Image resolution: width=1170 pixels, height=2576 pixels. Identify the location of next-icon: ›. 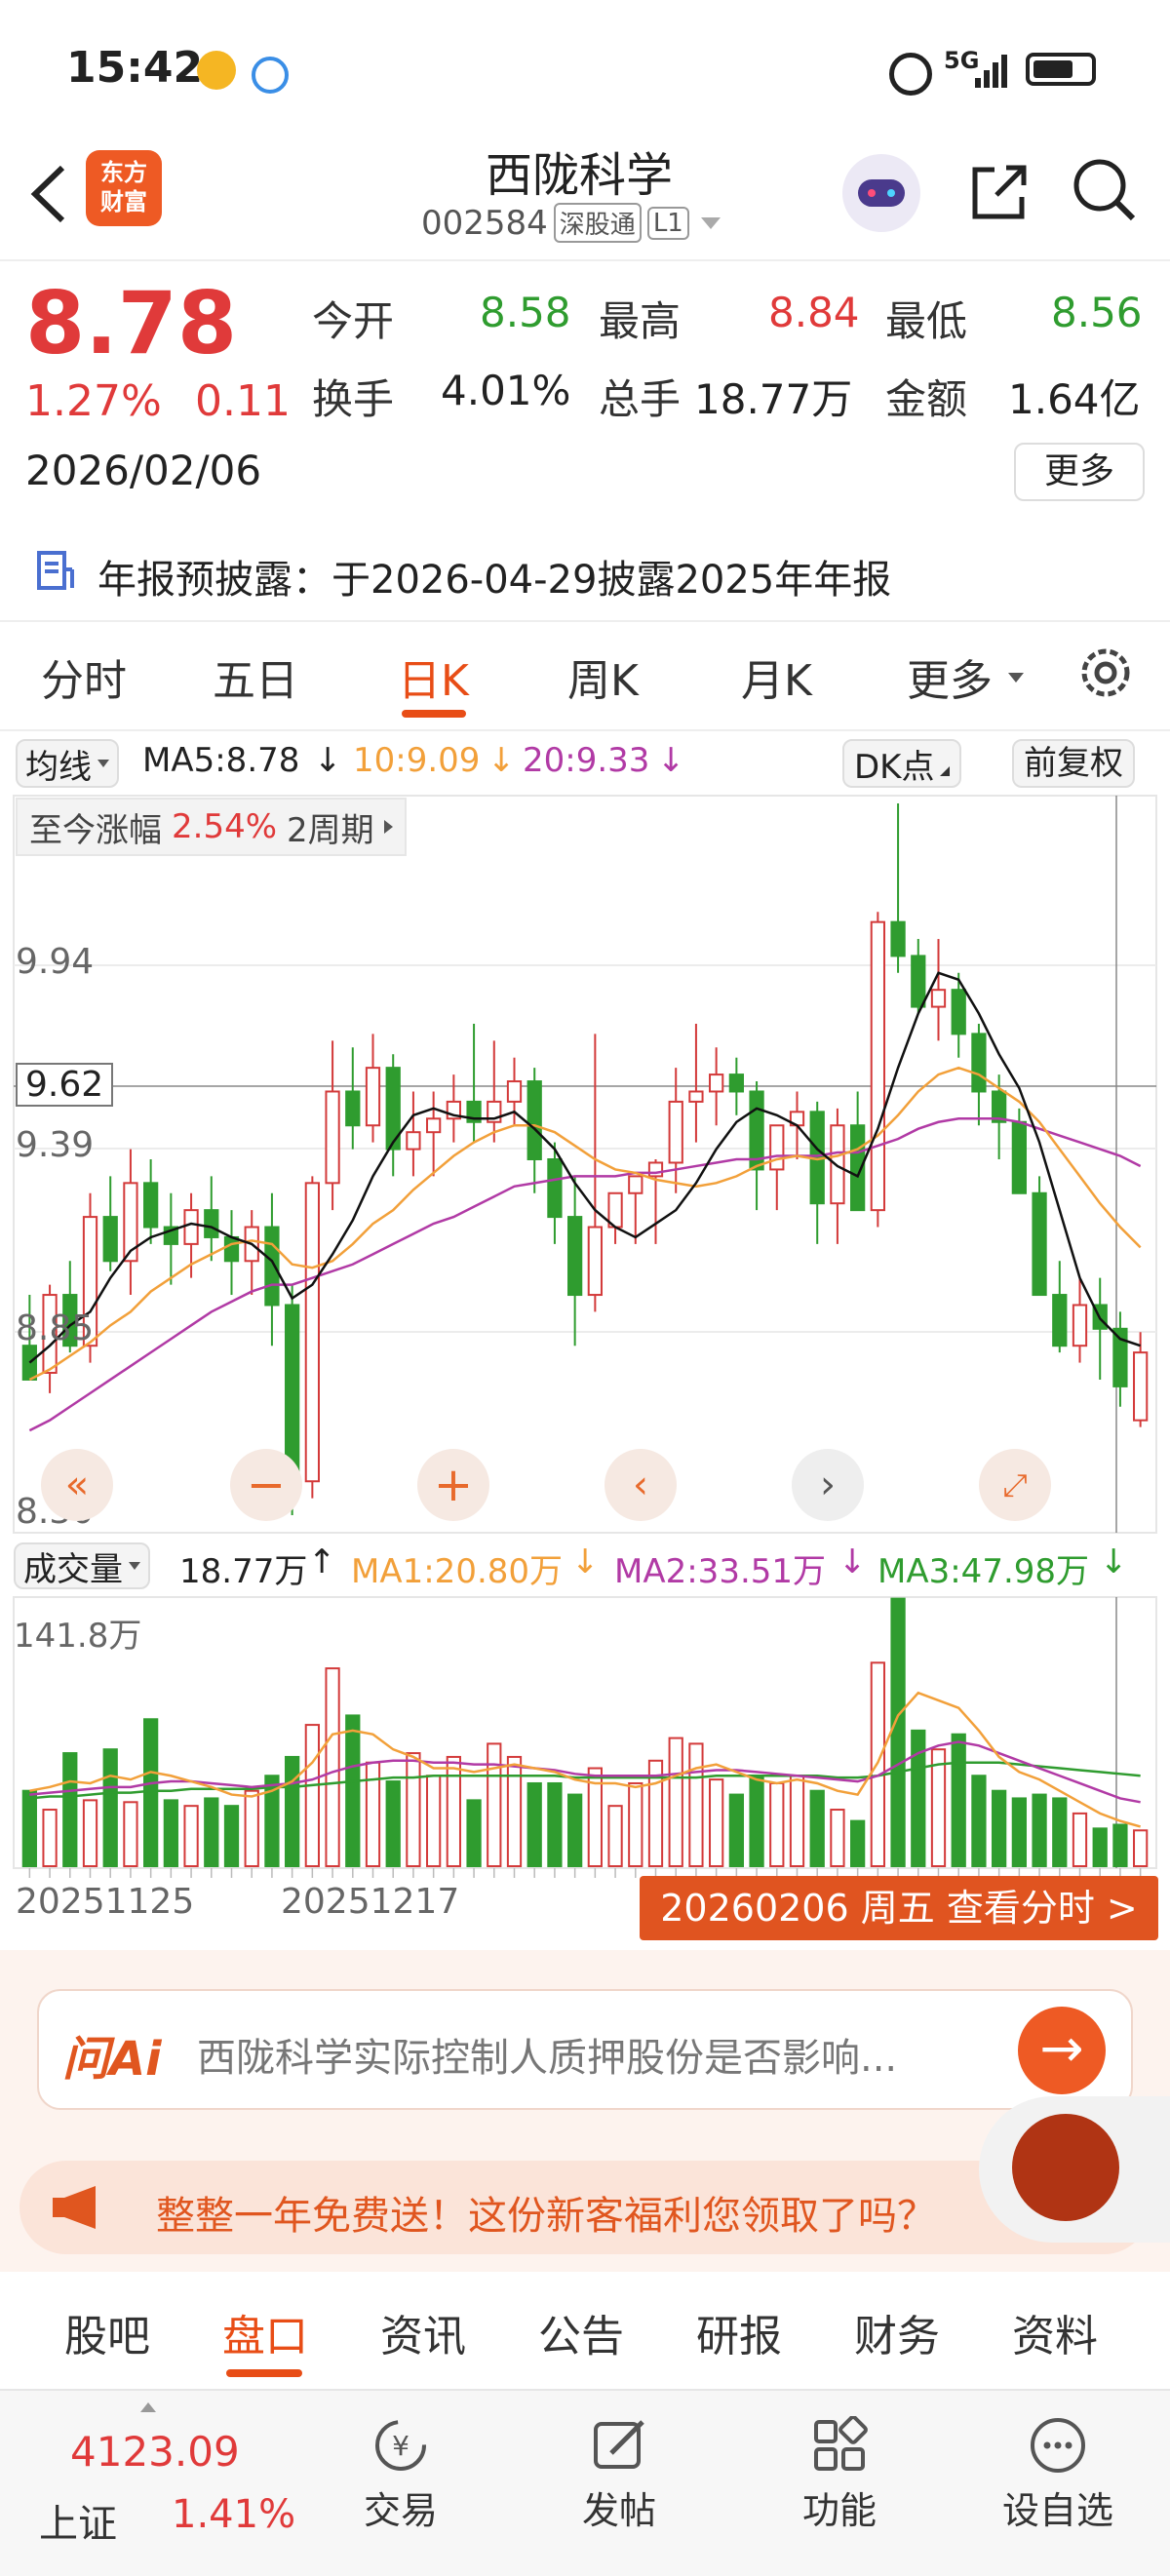
(828, 1485).